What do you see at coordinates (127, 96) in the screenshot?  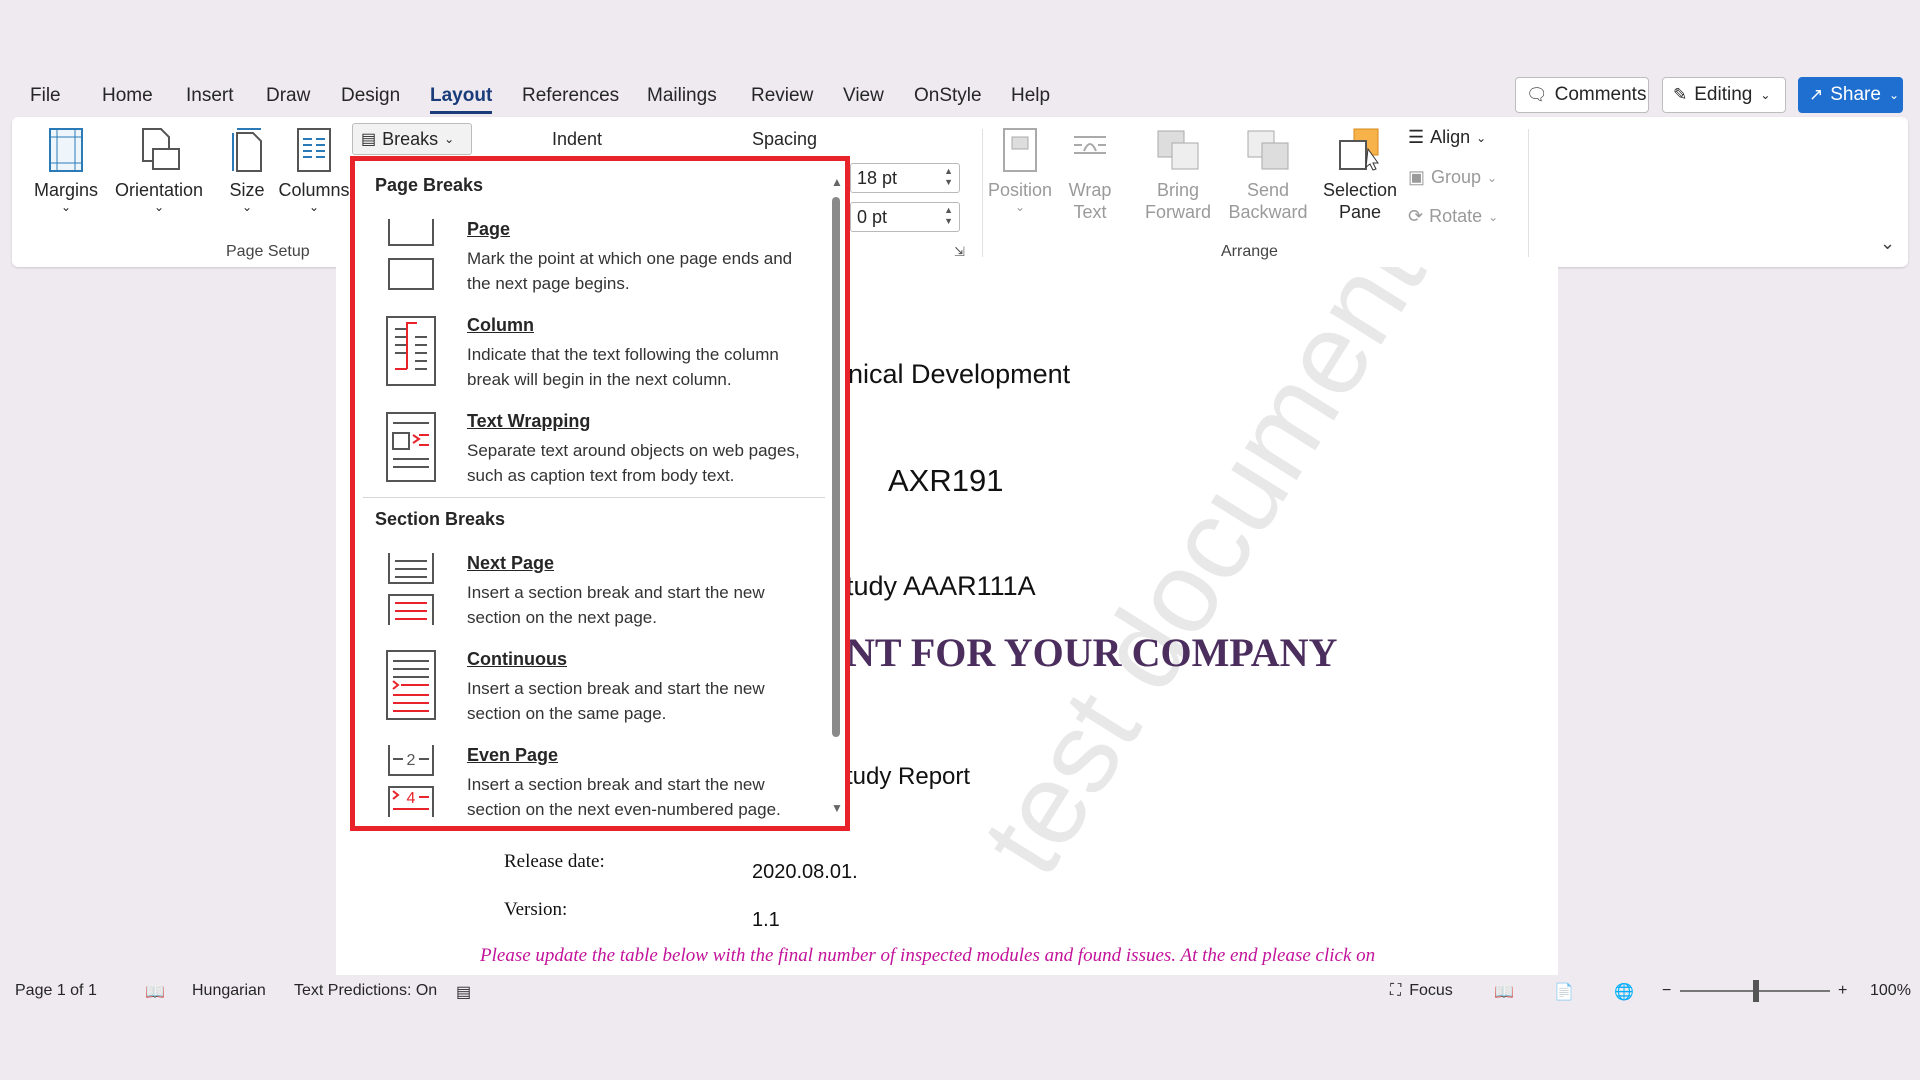 I see `menu-home: Home` at bounding box center [127, 96].